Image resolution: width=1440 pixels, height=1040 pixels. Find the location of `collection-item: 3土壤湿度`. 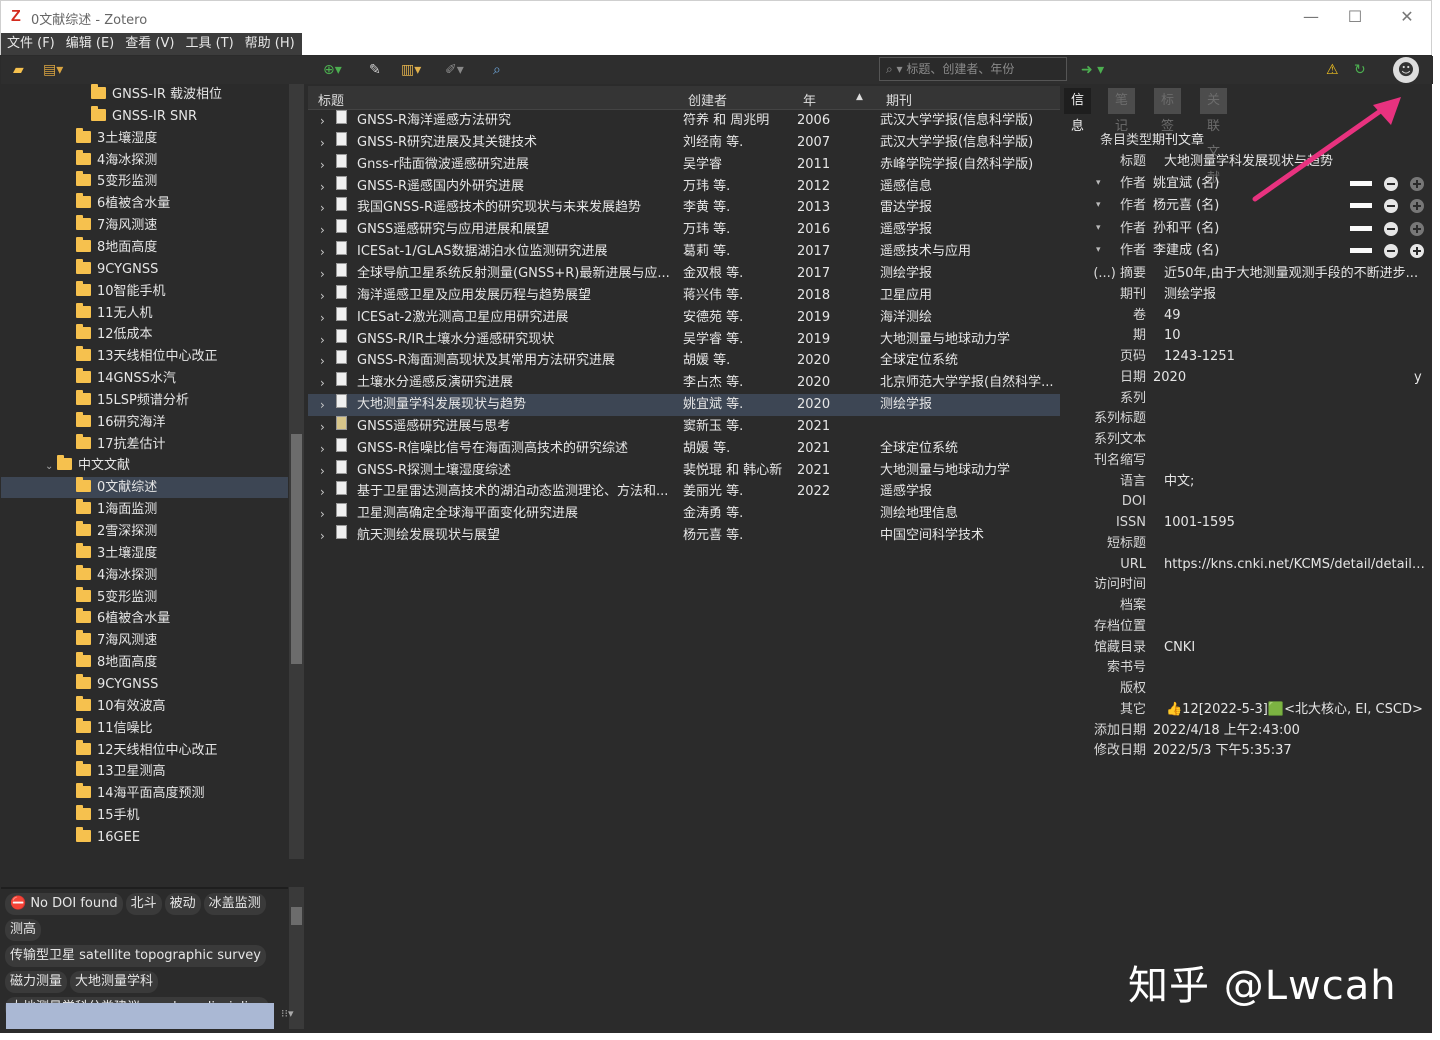

collection-item: 3土壤湿度 is located at coordinates (144, 553).